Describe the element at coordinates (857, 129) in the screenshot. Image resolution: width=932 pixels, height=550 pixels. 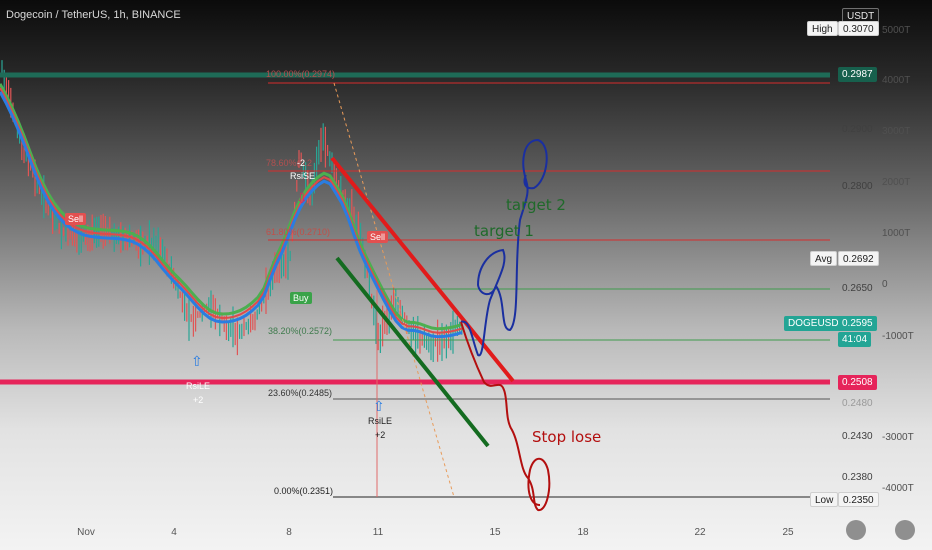
I see `price-tick: 0.2900` at that location.